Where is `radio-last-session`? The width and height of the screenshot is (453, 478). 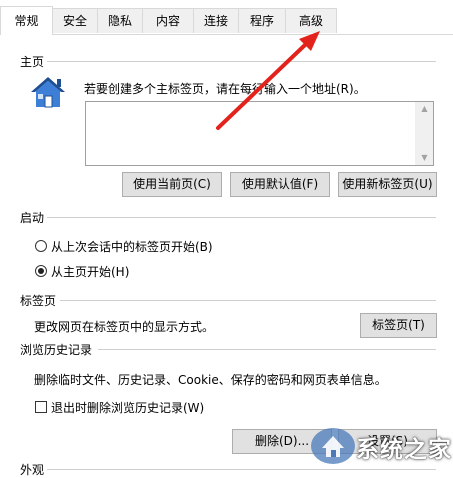 radio-last-session is located at coordinates (41, 246).